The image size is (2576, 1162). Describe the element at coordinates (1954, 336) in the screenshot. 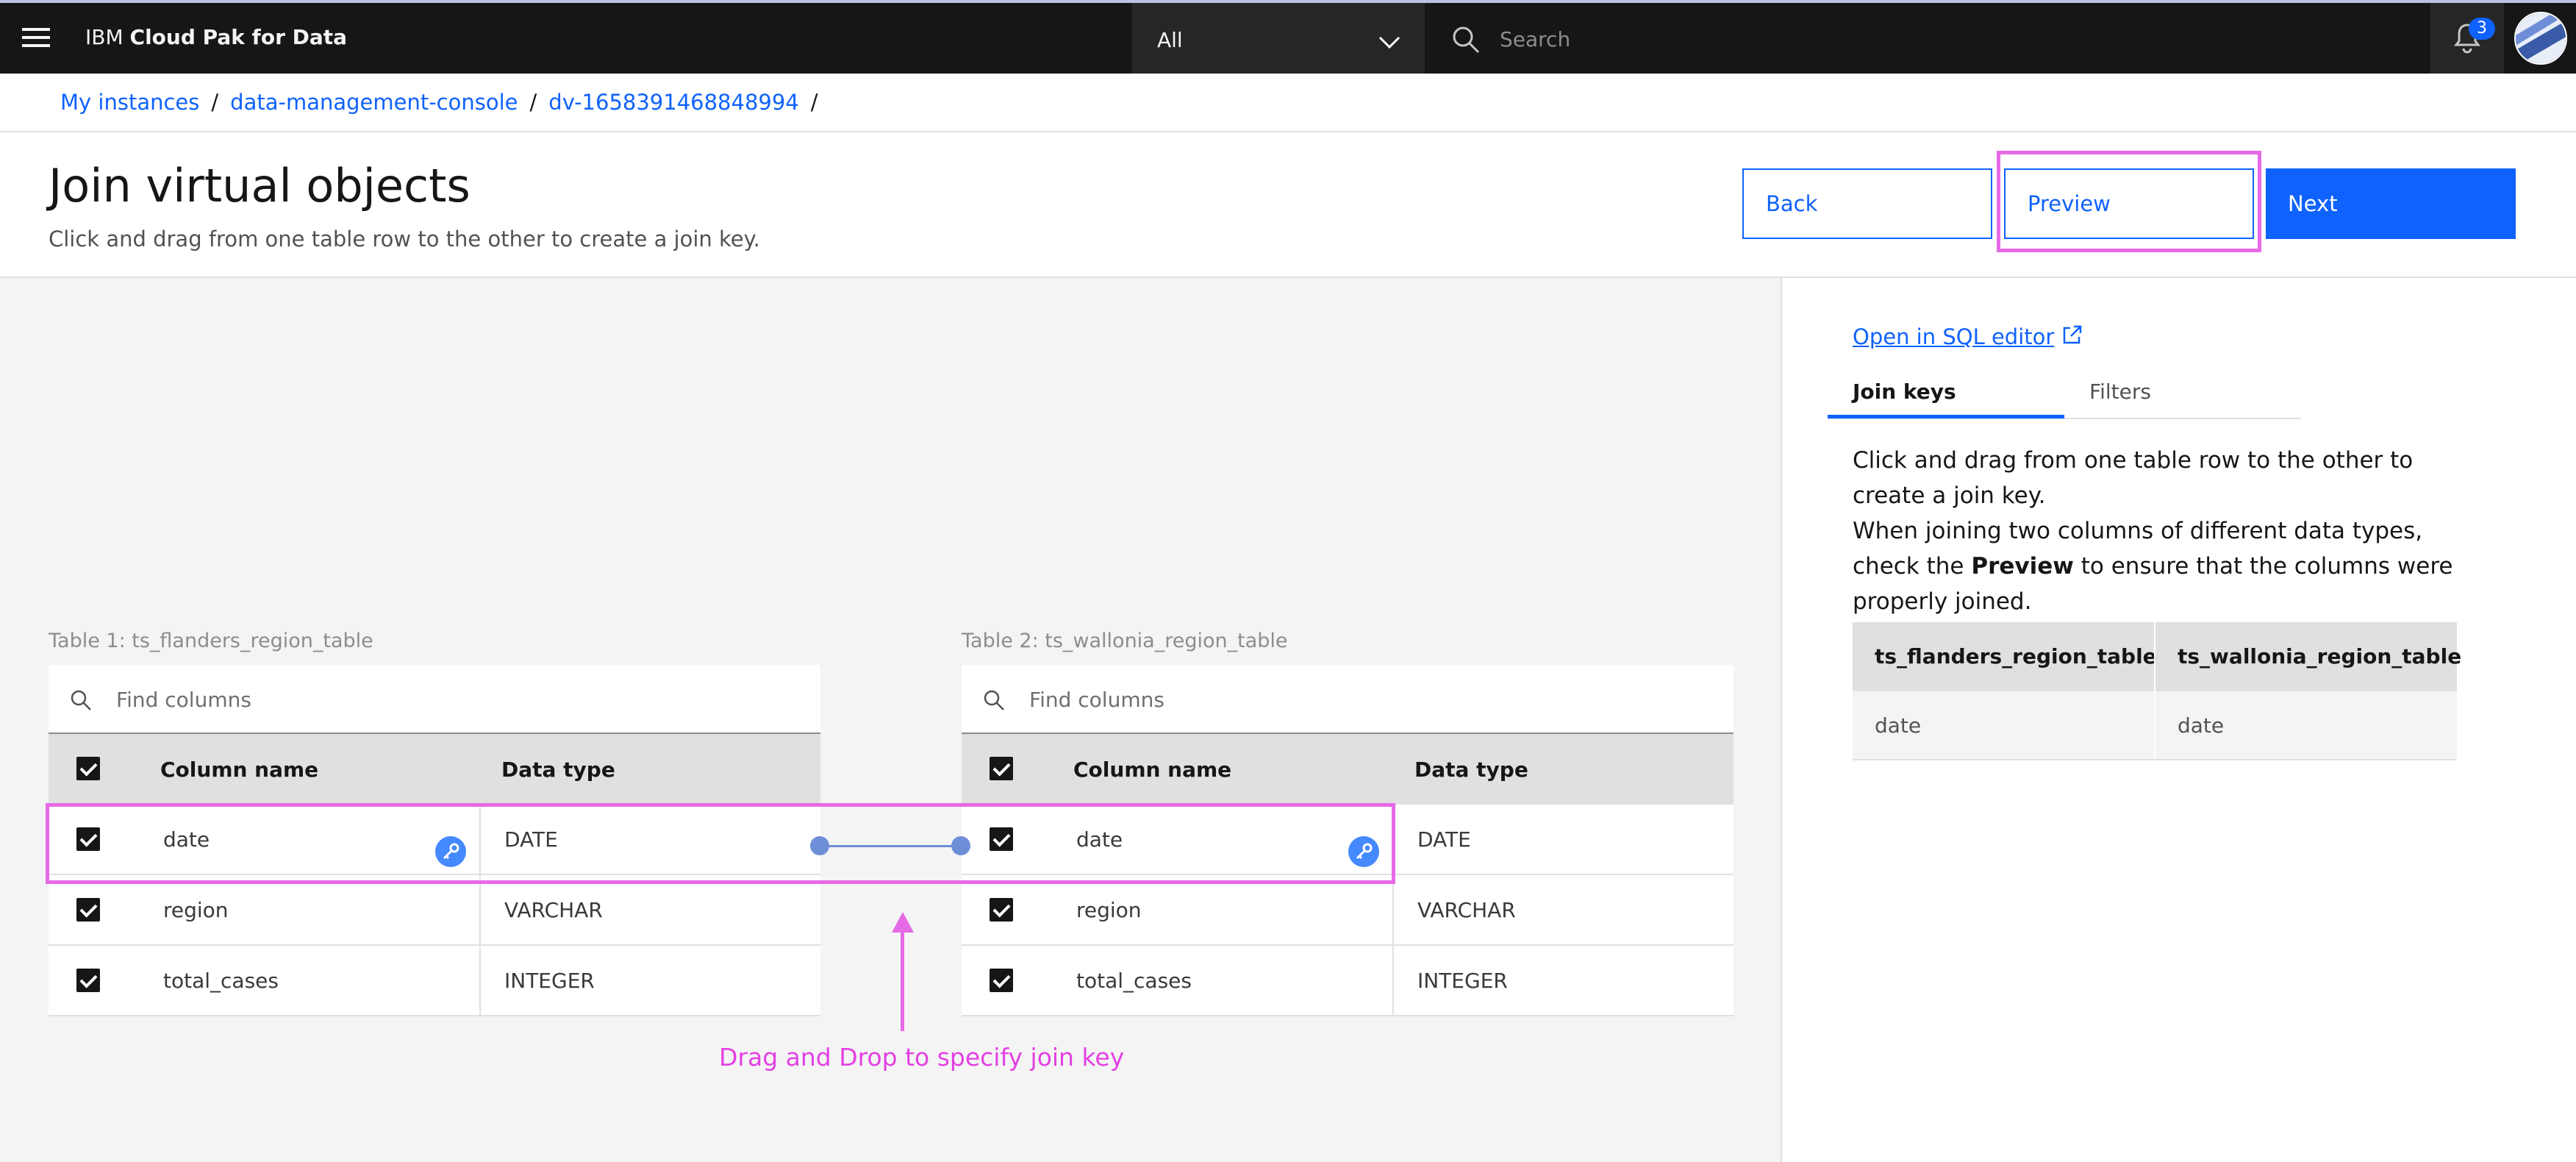

I see `sql-link-label: Open in SQL editor` at that location.